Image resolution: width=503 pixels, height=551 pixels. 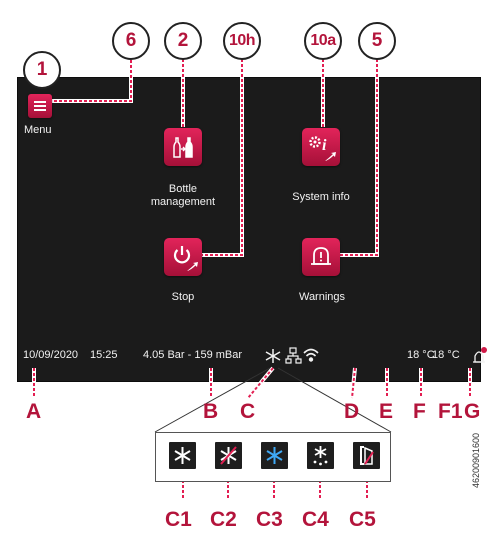 I want to click on callout-10a: 10a, so click(x=323, y=41).